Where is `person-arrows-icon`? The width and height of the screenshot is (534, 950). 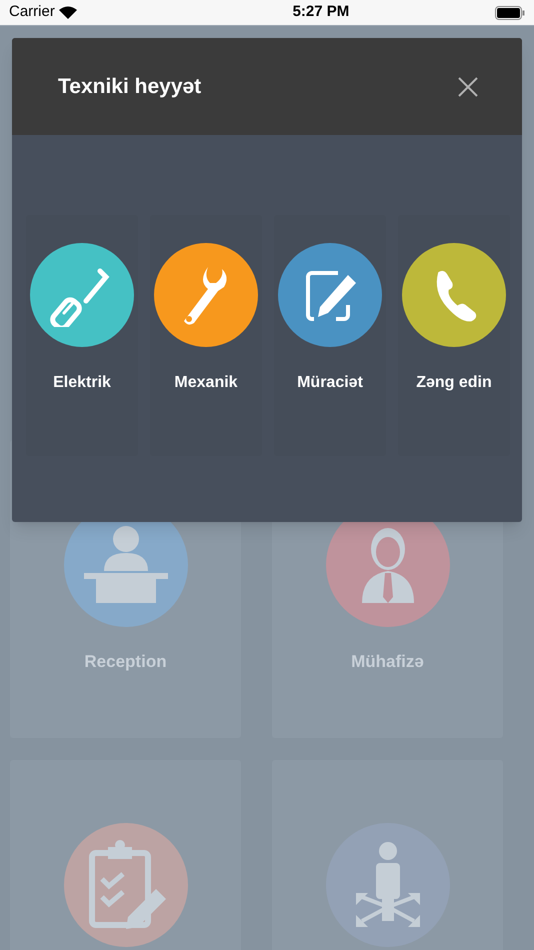 person-arrows-icon is located at coordinates (388, 885).